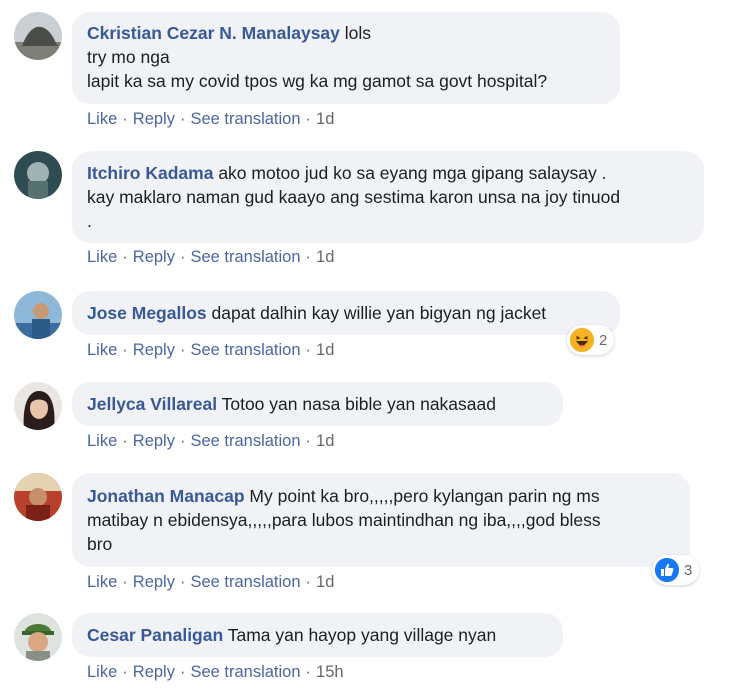 The image size is (750, 694). I want to click on comment-text-line: lols, so click(358, 33).